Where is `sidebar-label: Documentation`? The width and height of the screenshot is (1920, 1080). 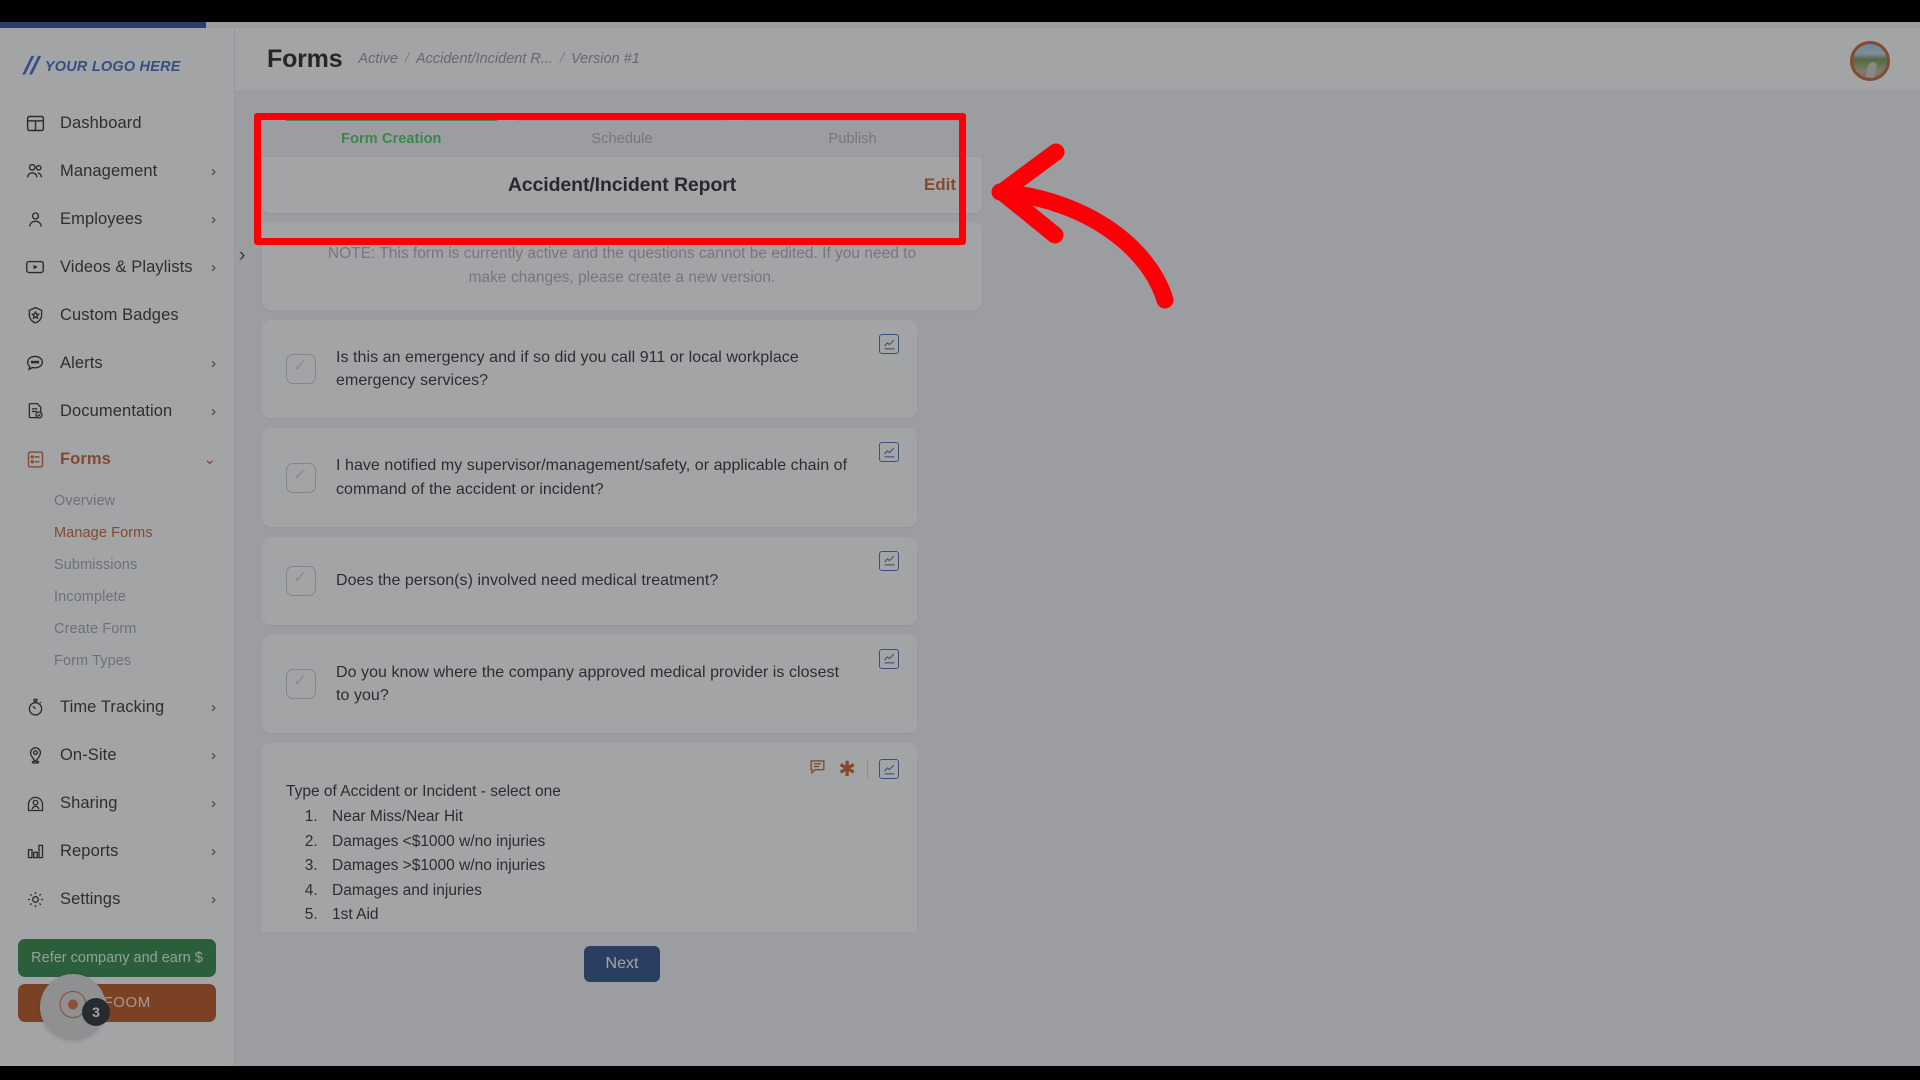
sidebar-label: Documentation is located at coordinates (116, 410).